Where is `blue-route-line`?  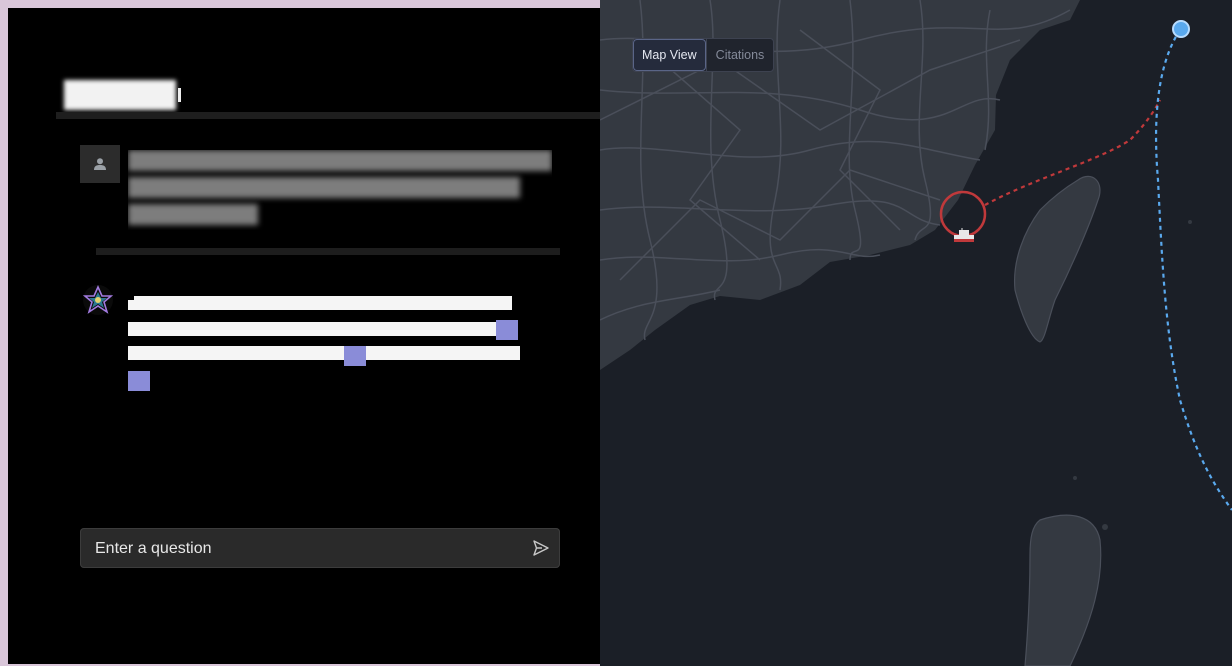
blue-route-line is located at coordinates (1193, 270).